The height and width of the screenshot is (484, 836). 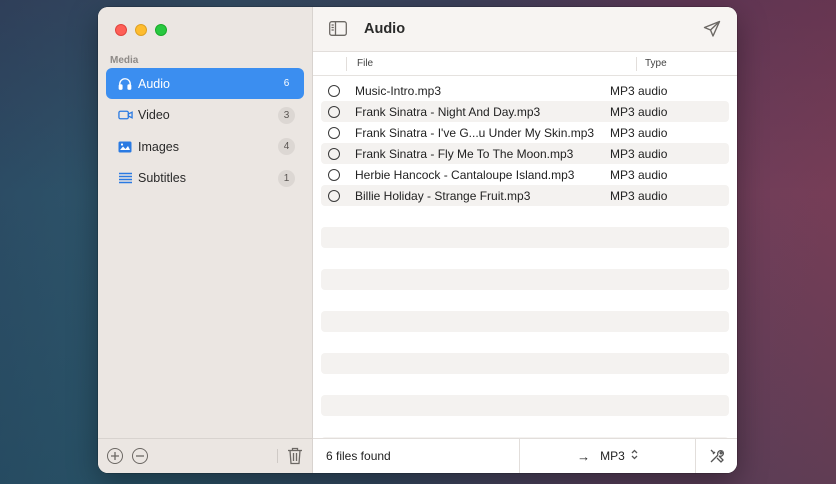 I want to click on paper-plane-icon, so click(x=712, y=28).